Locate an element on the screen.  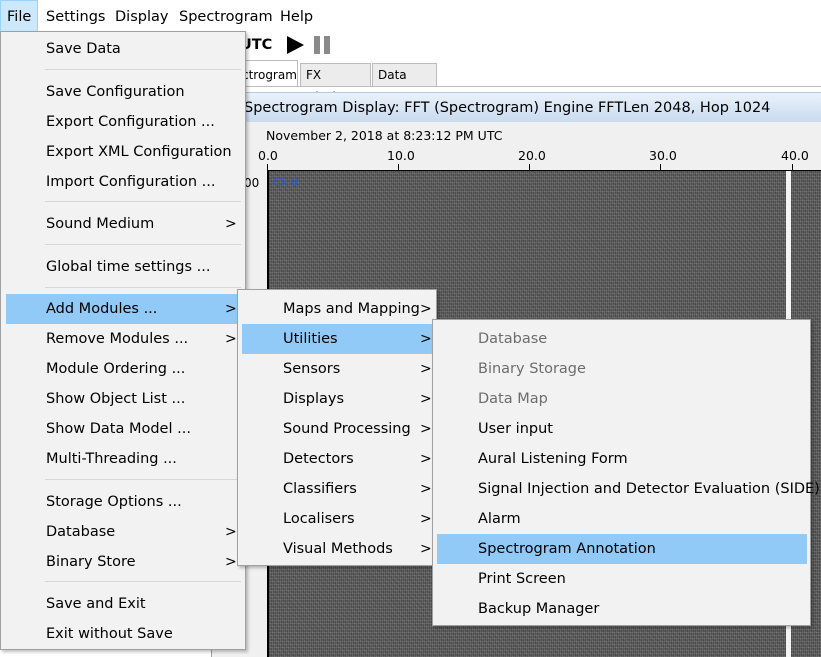
x-tick-label: 30.0 is located at coordinates (663, 155).